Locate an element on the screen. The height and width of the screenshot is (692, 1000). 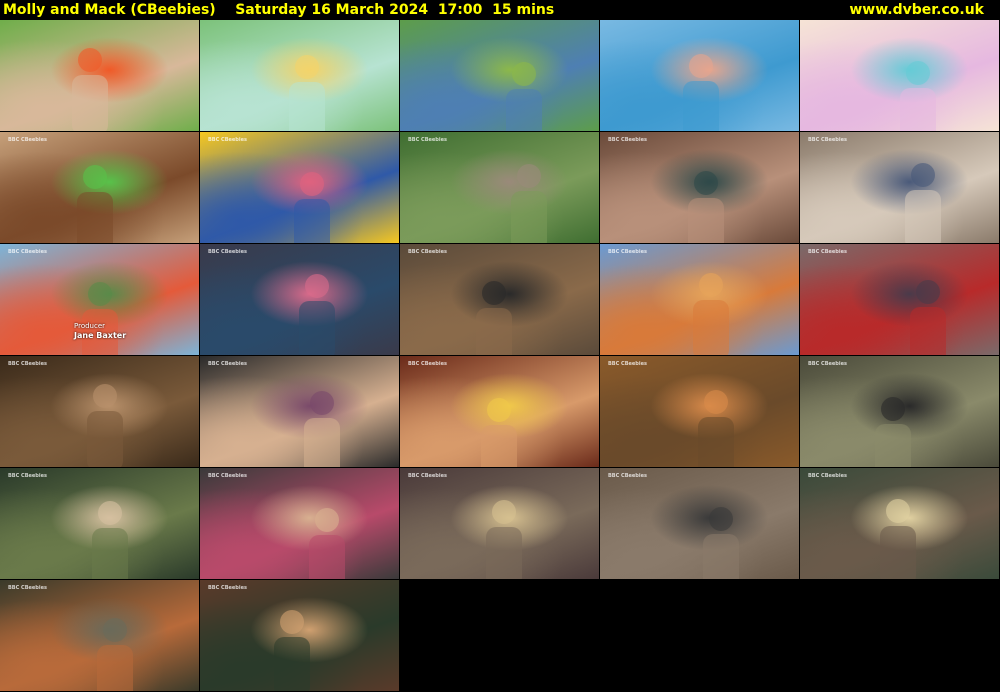
thumbnail-22: BBC CBeebies is located at coordinates (299, 523).